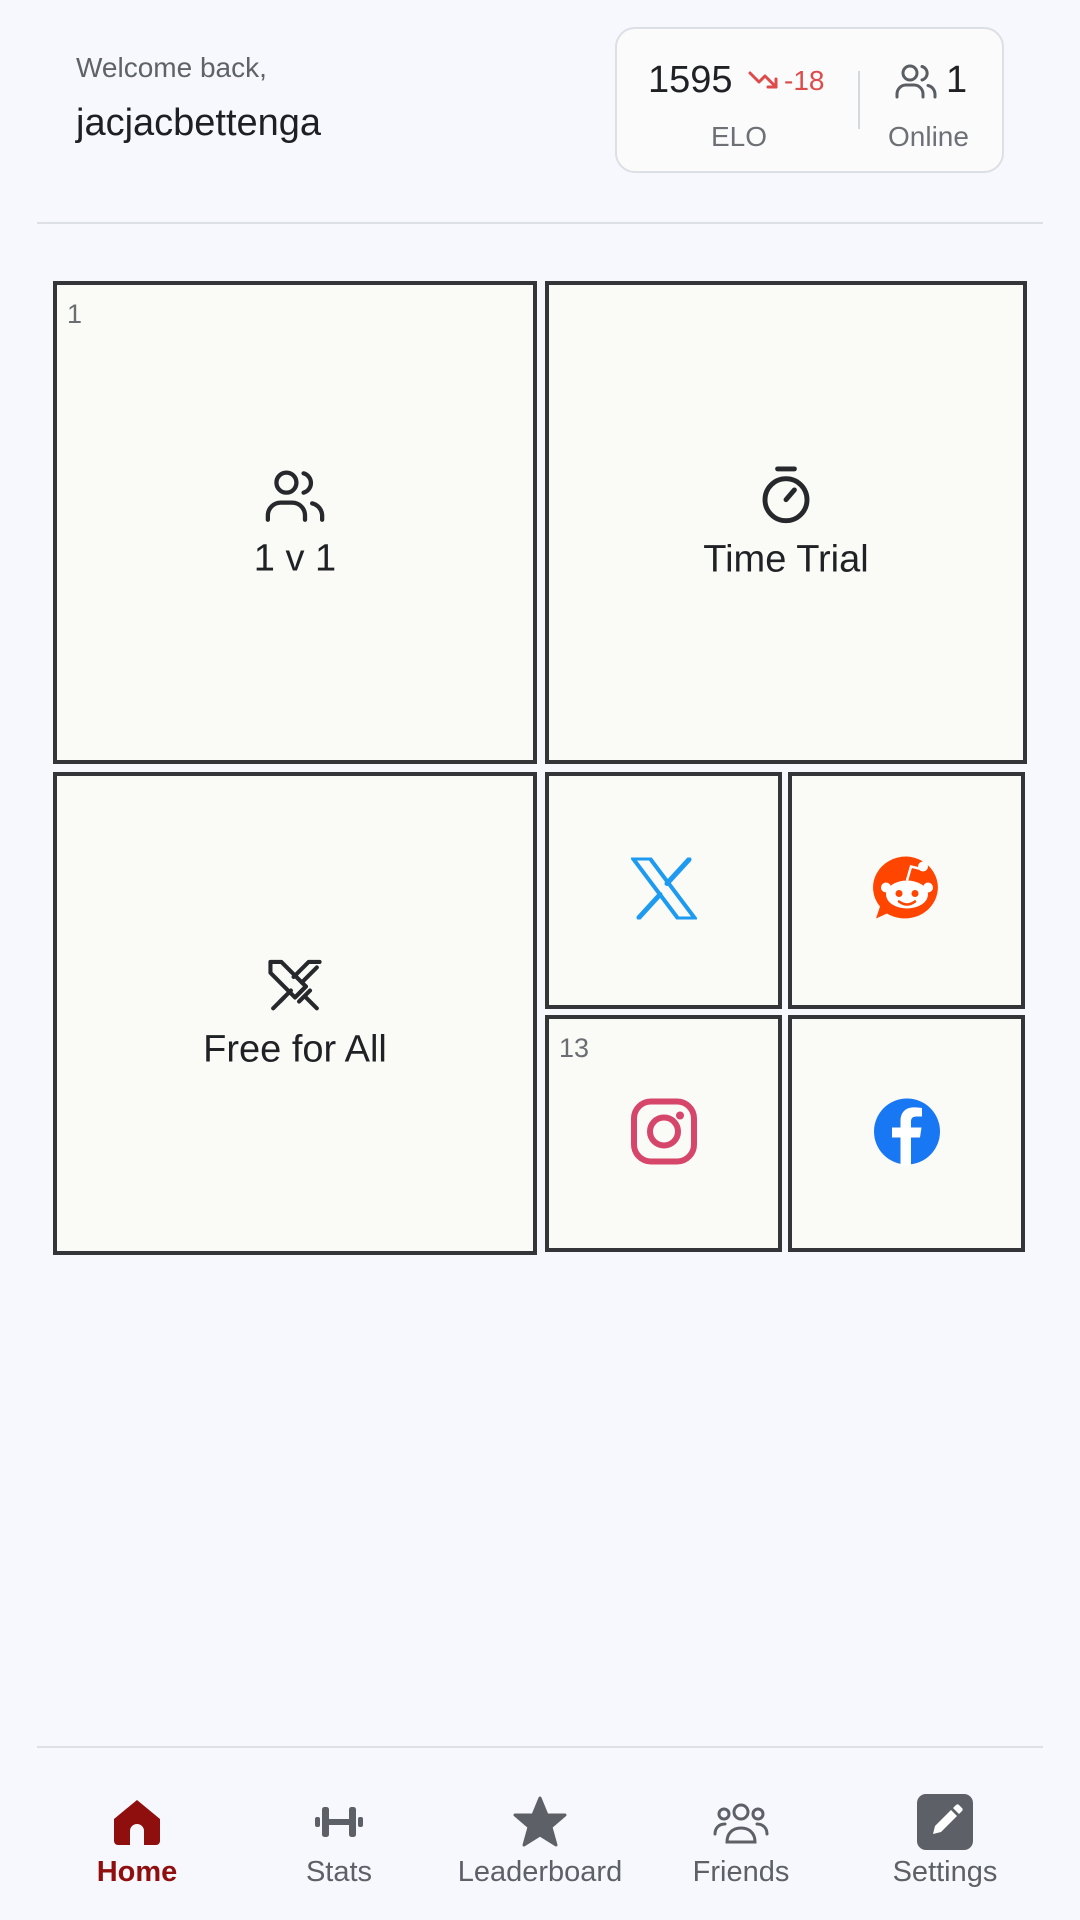 The height and width of the screenshot is (1920, 1080). I want to click on elo-value: 1595, so click(690, 80).